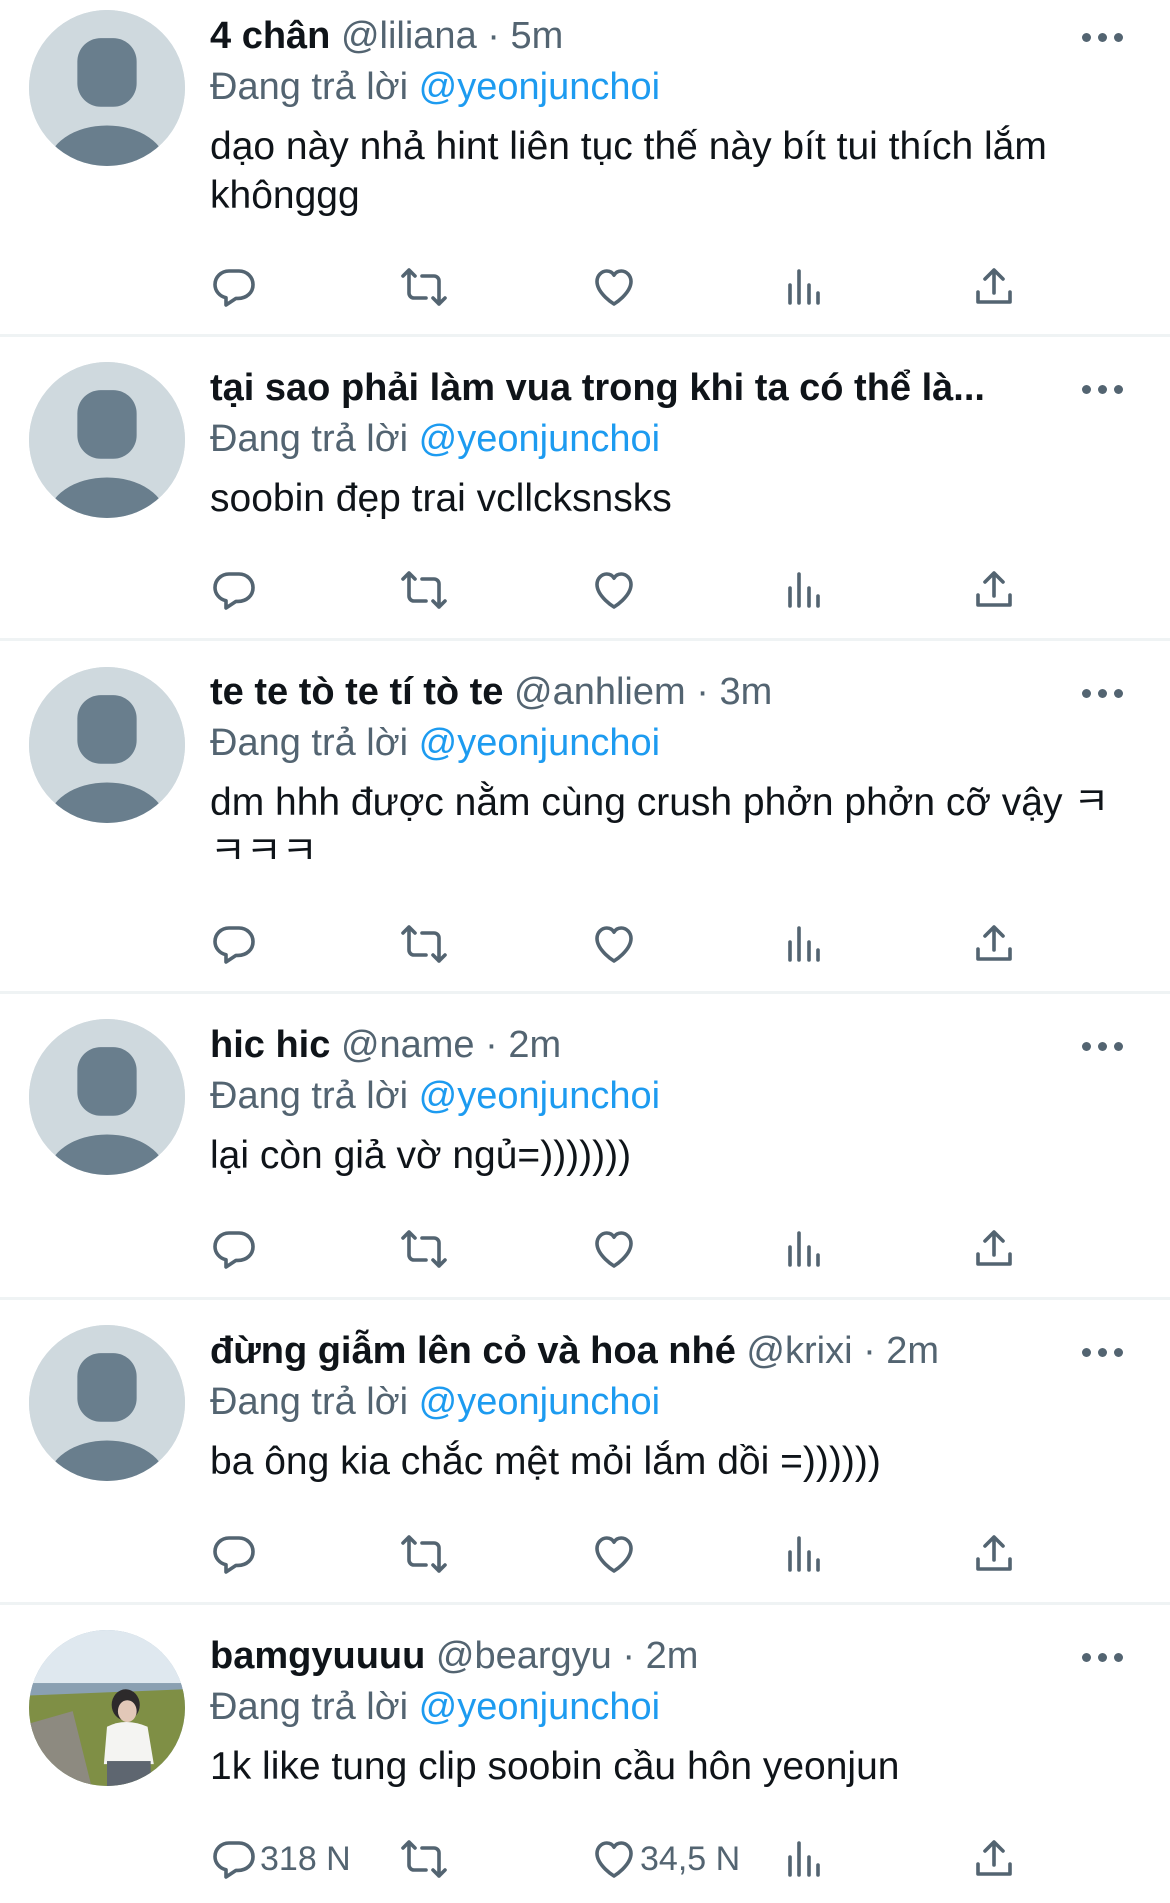  What do you see at coordinates (280, 1859) in the screenshot?
I see `reply-button: 318 N` at bounding box center [280, 1859].